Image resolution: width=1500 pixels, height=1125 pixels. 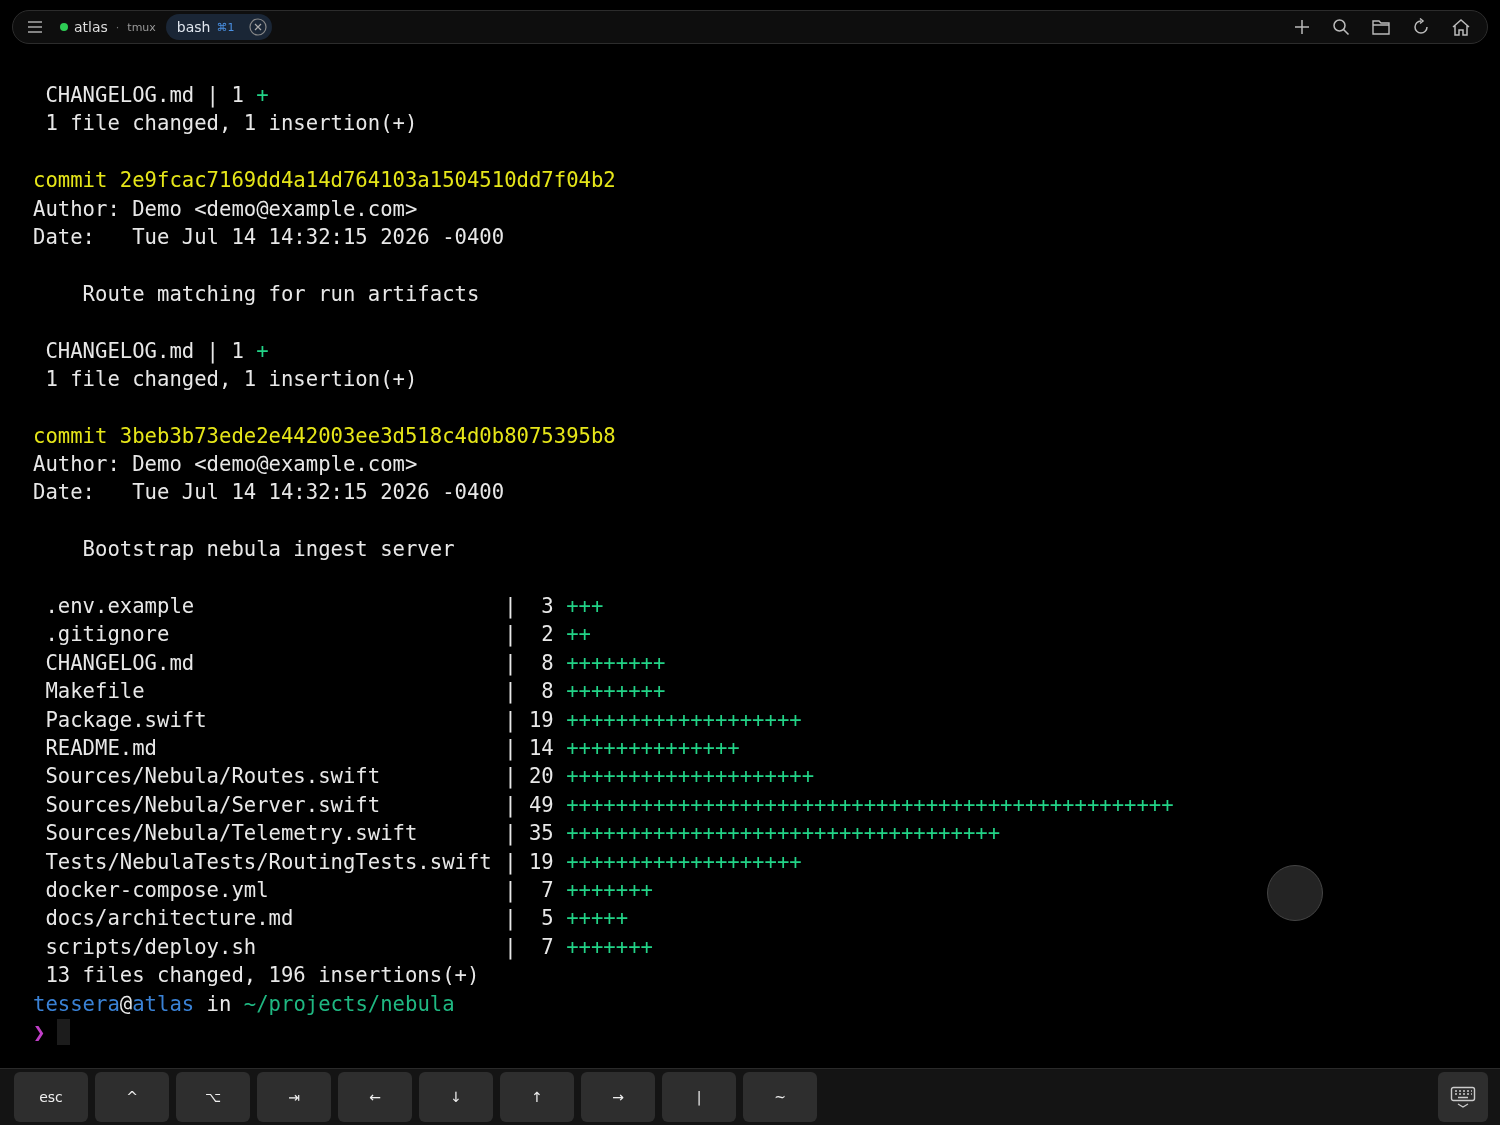 What do you see at coordinates (522, 834) in the screenshot?
I see `terminal-line: Sources/Nebula/Telemetry.swift | 35 +++++++++++++++++++++++++++++++++++` at bounding box center [522, 834].